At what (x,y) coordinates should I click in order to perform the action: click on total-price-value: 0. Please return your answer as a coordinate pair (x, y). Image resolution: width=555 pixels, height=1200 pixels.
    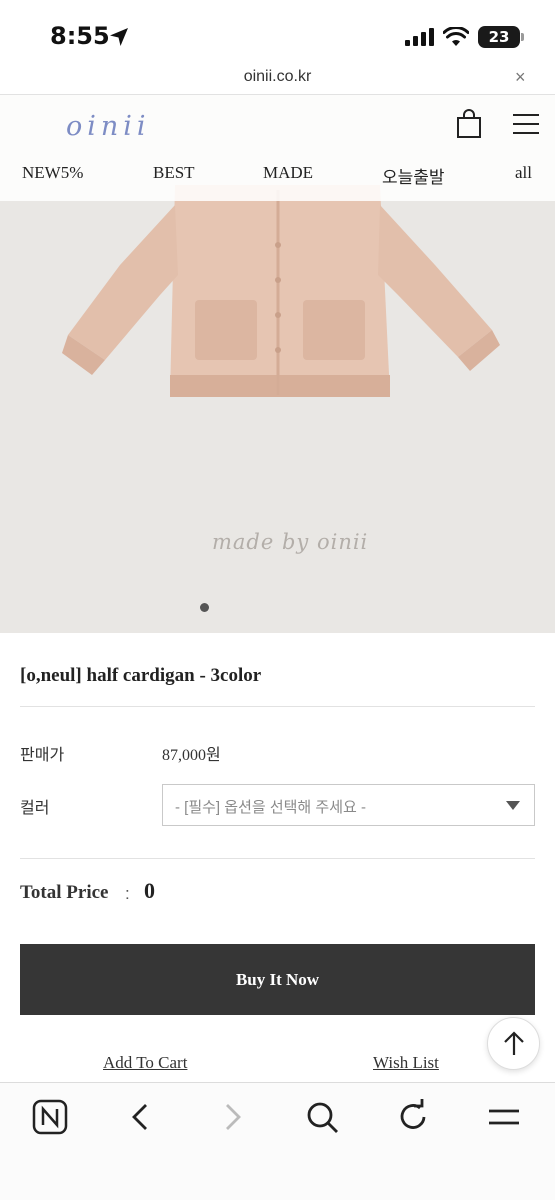
    Looking at the image, I should click on (149, 890).